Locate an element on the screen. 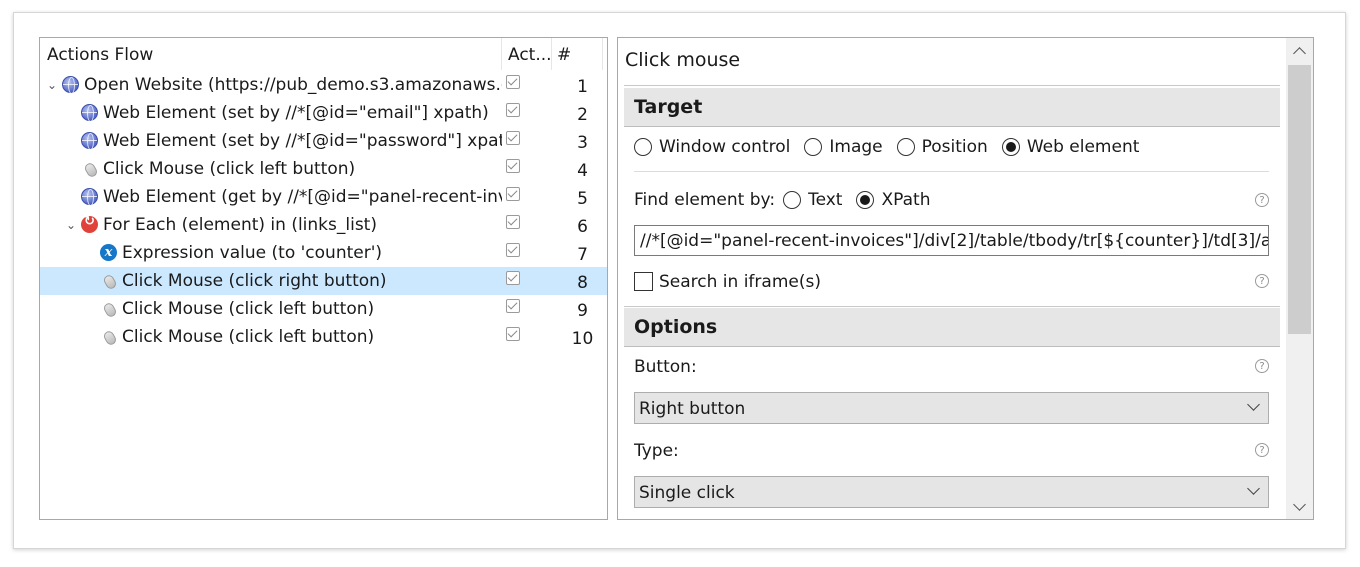 Image resolution: width=1360 pixels, height=567 pixels. tree-header: Actions Flow Act... # is located at coordinates (323, 54).